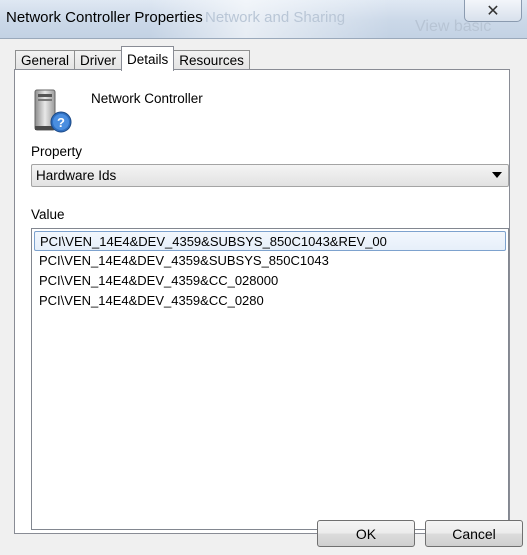 The width and height of the screenshot is (527, 555). I want to click on close-button: ✕, so click(493, 11).